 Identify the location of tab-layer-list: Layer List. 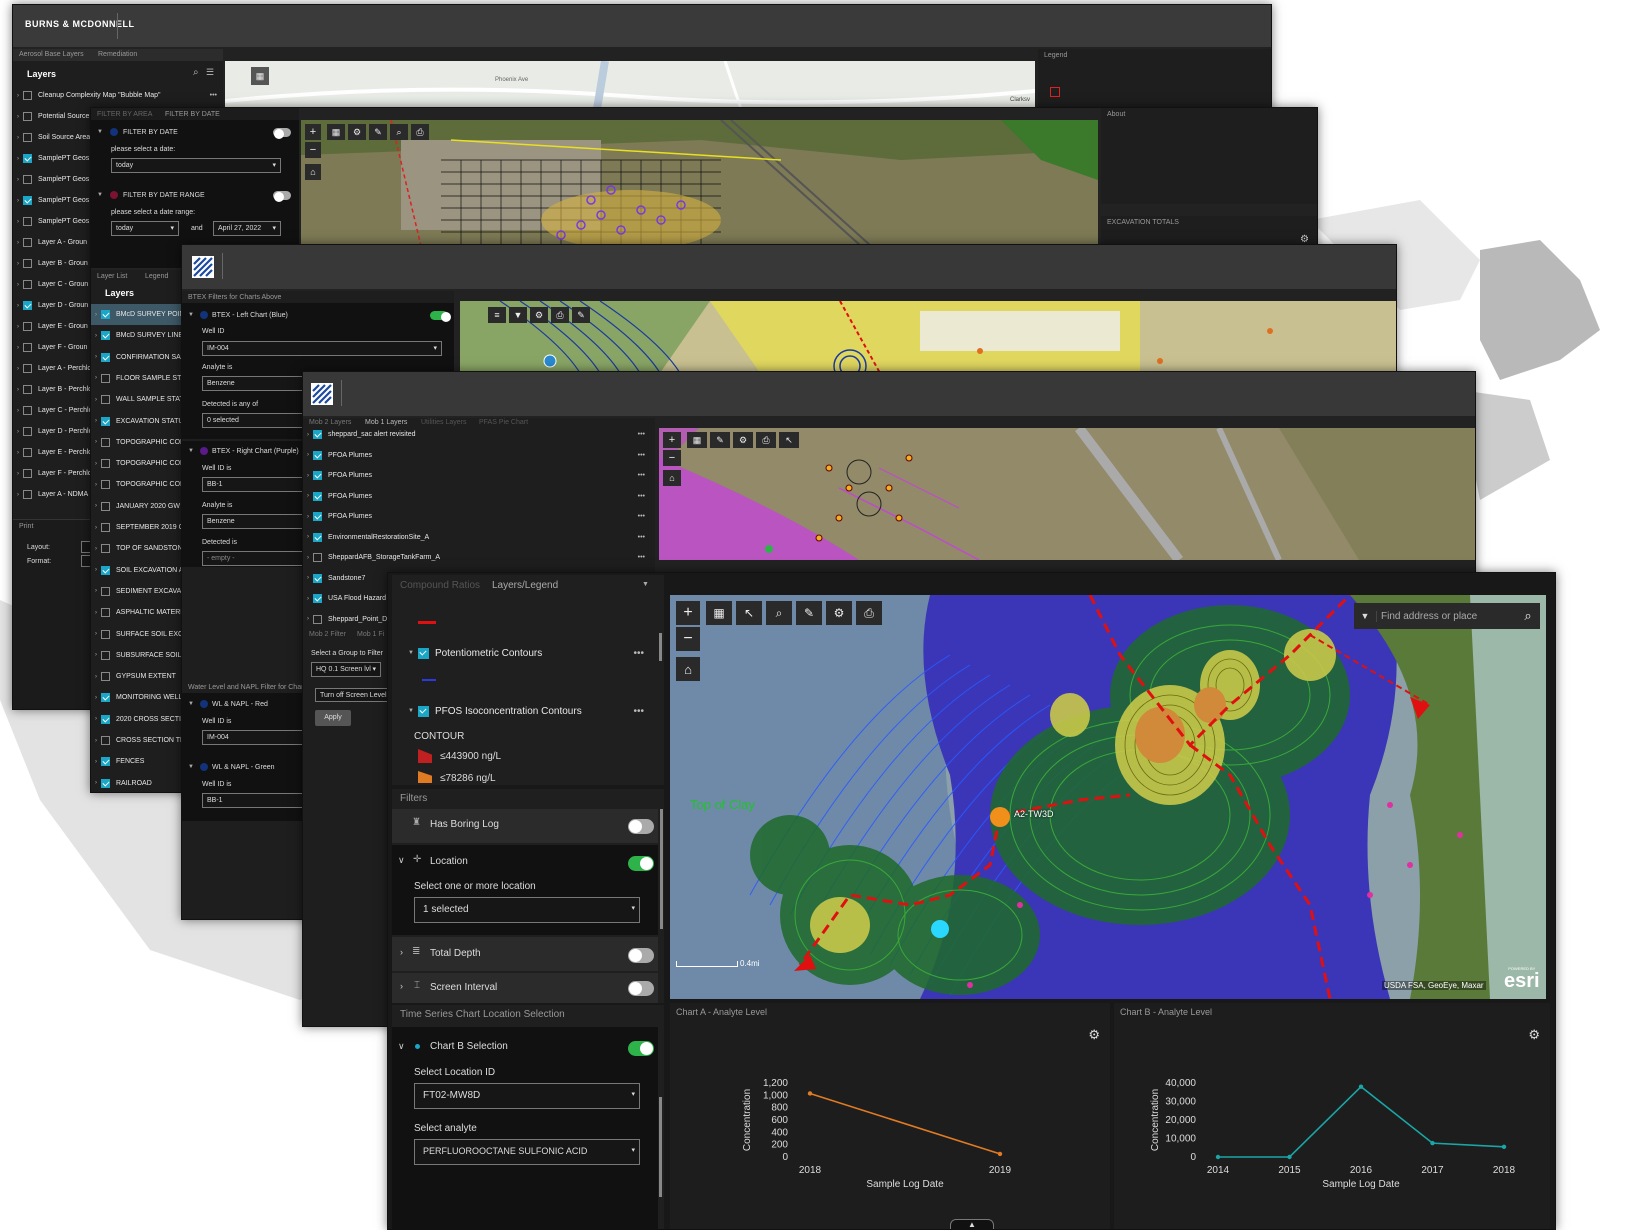
(112, 276).